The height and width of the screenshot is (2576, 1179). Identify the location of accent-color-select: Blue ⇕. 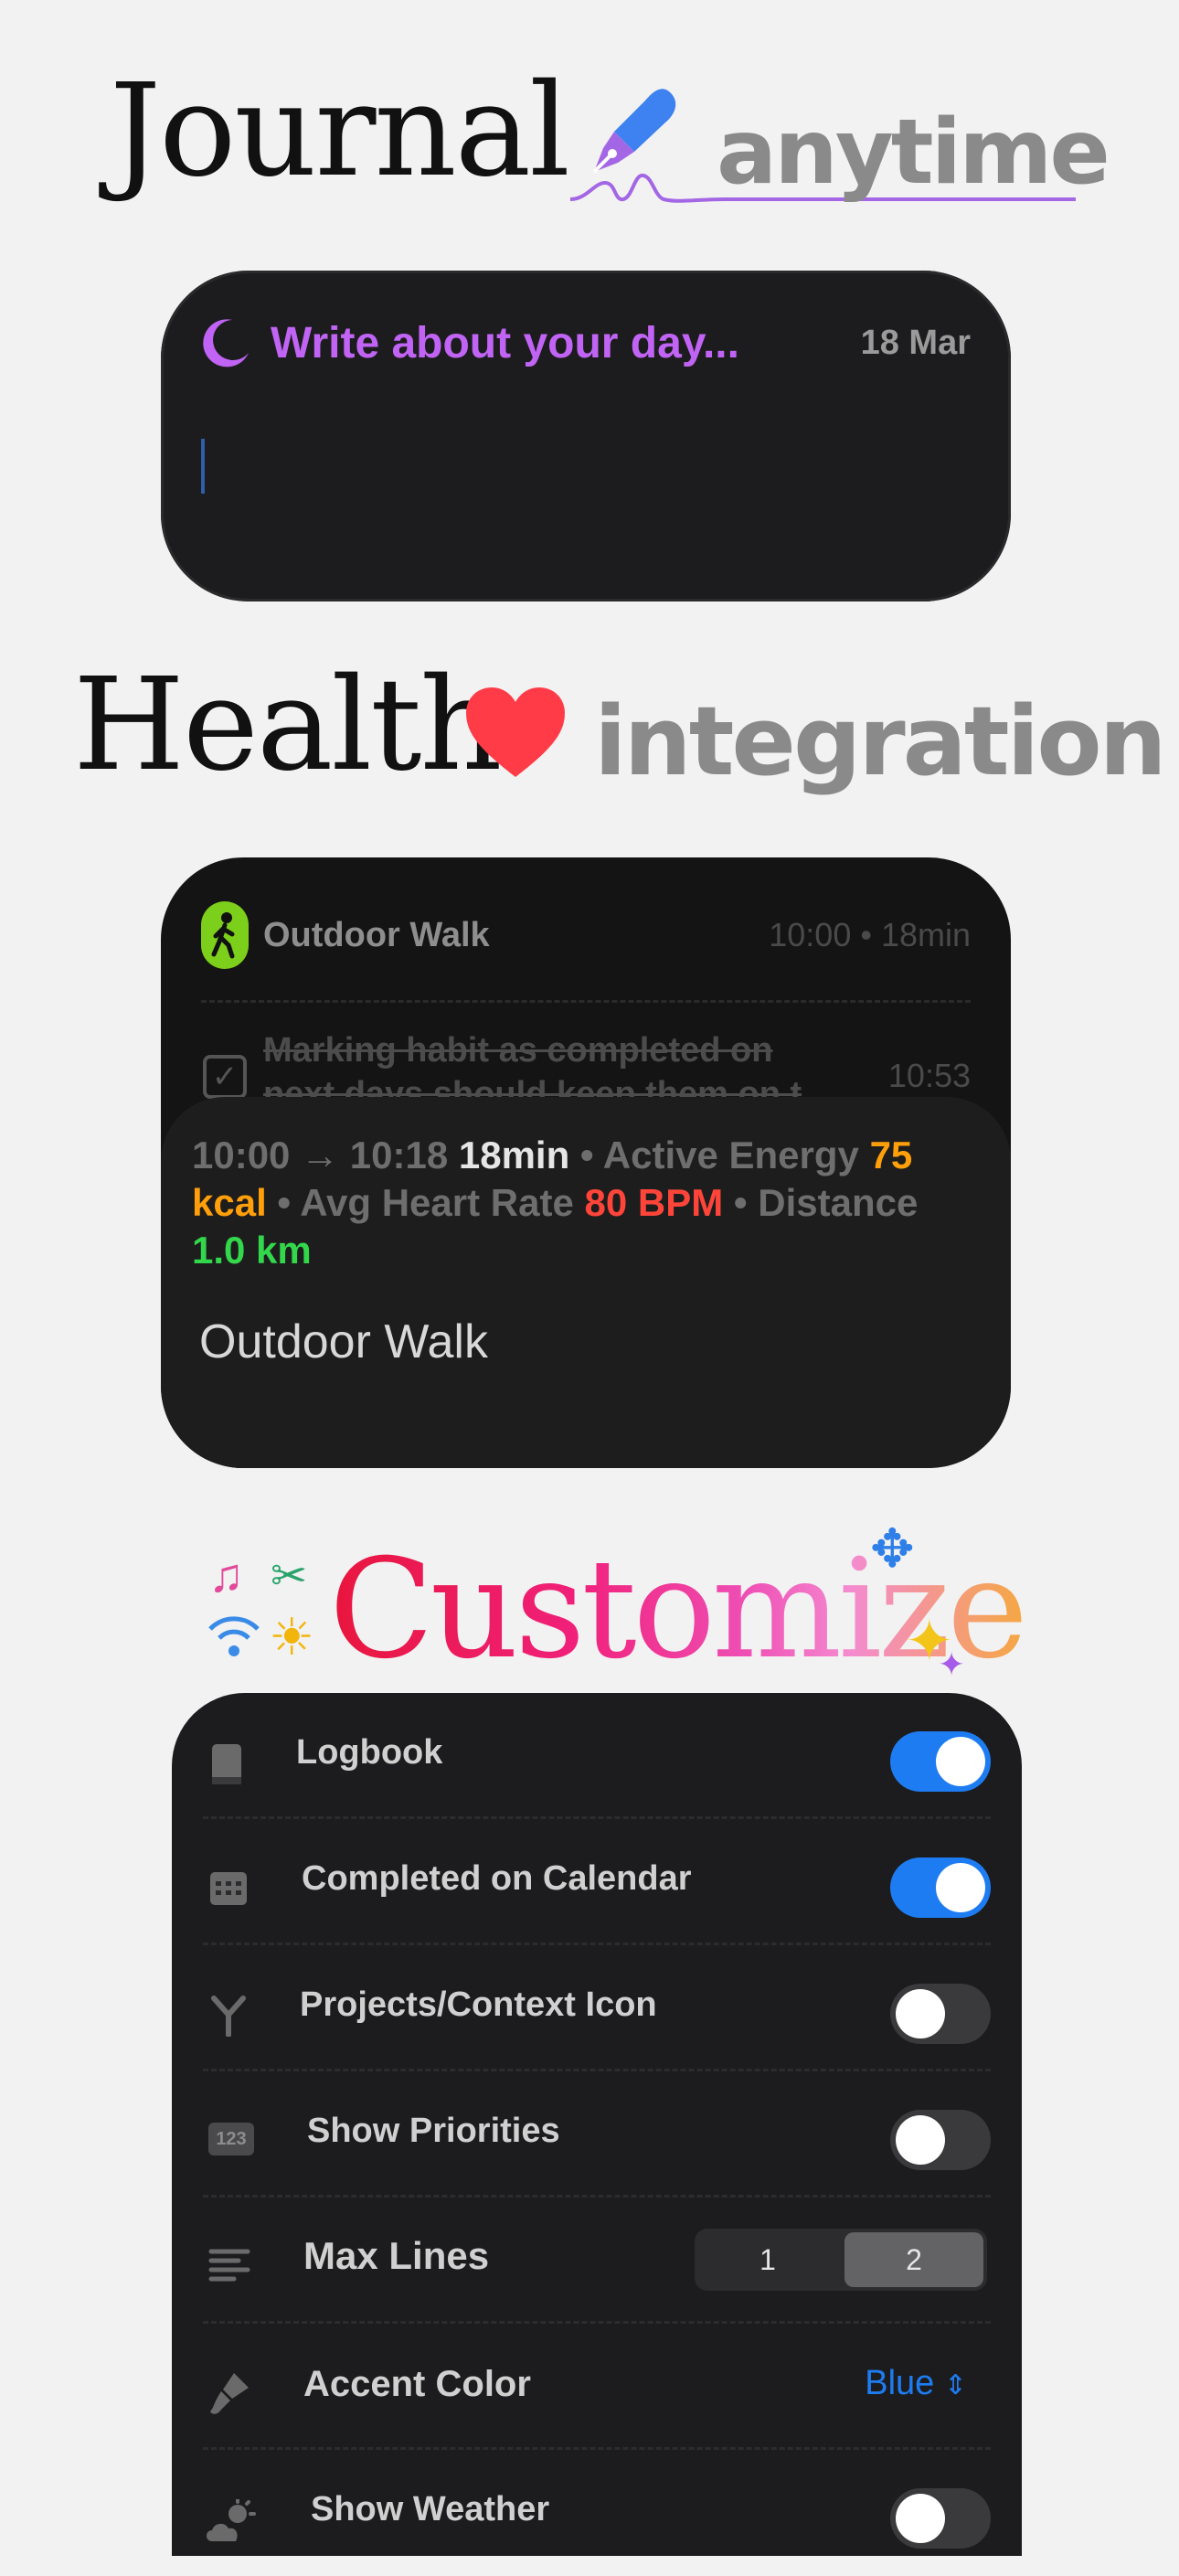
(916, 2383).